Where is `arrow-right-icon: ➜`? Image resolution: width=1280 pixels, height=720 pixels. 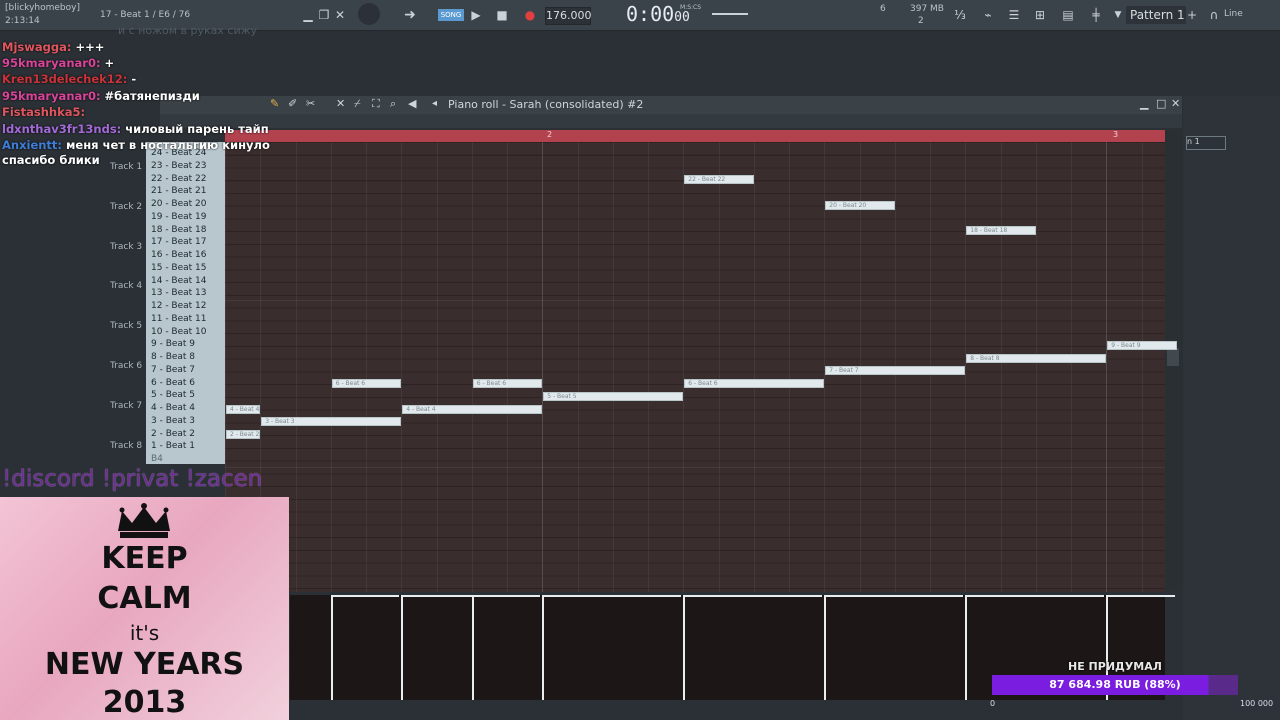 arrow-right-icon: ➜ is located at coordinates (410, 15).